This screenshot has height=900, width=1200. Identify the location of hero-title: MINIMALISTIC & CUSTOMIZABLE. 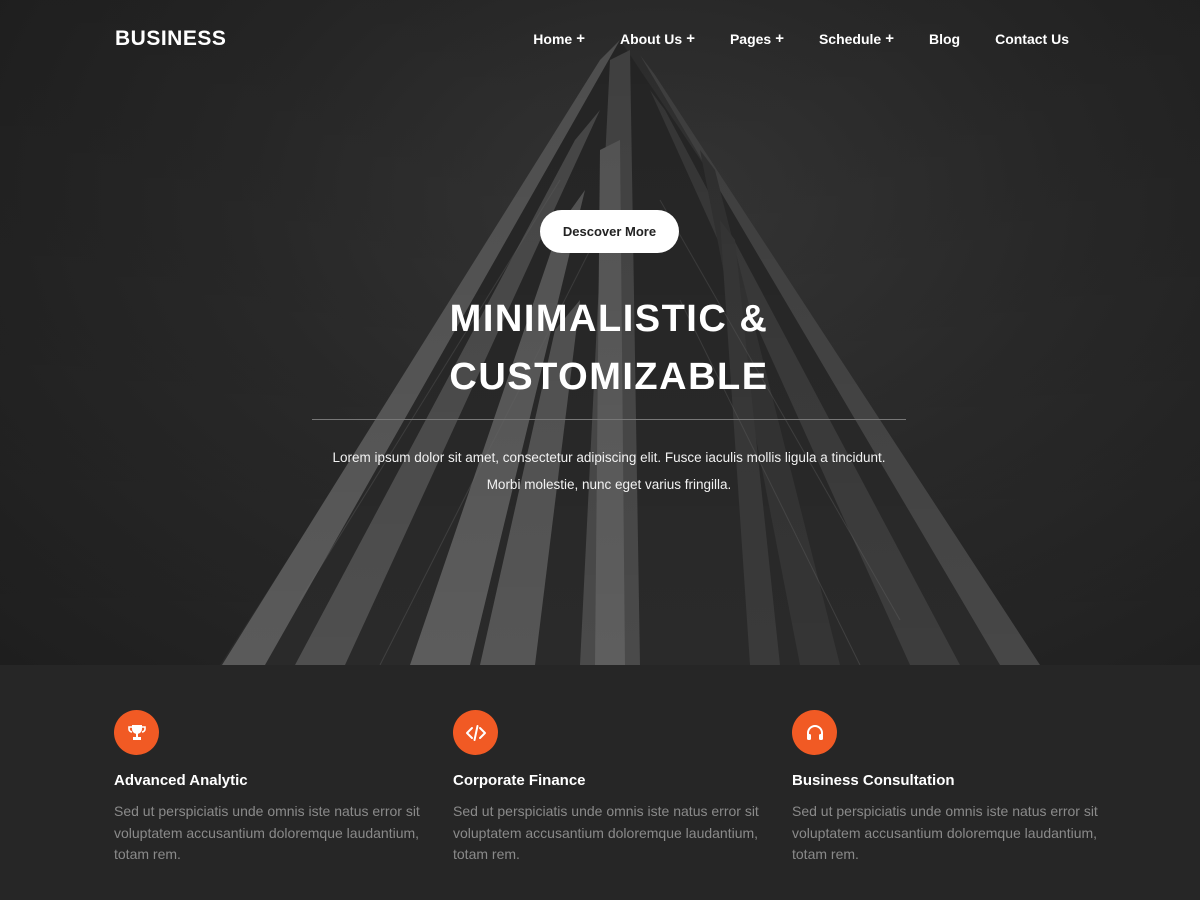
(609, 348).